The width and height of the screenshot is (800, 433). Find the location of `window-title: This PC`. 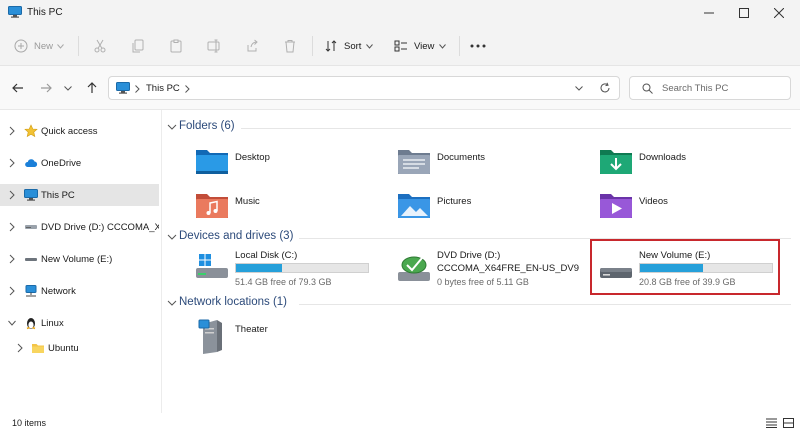

window-title: This PC is located at coordinates (45, 12).